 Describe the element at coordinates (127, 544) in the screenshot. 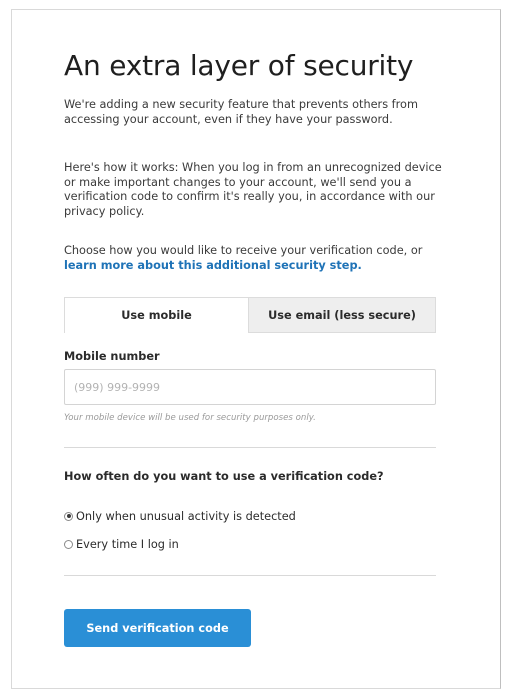

I see `radio-option-label: Every time I log in` at that location.